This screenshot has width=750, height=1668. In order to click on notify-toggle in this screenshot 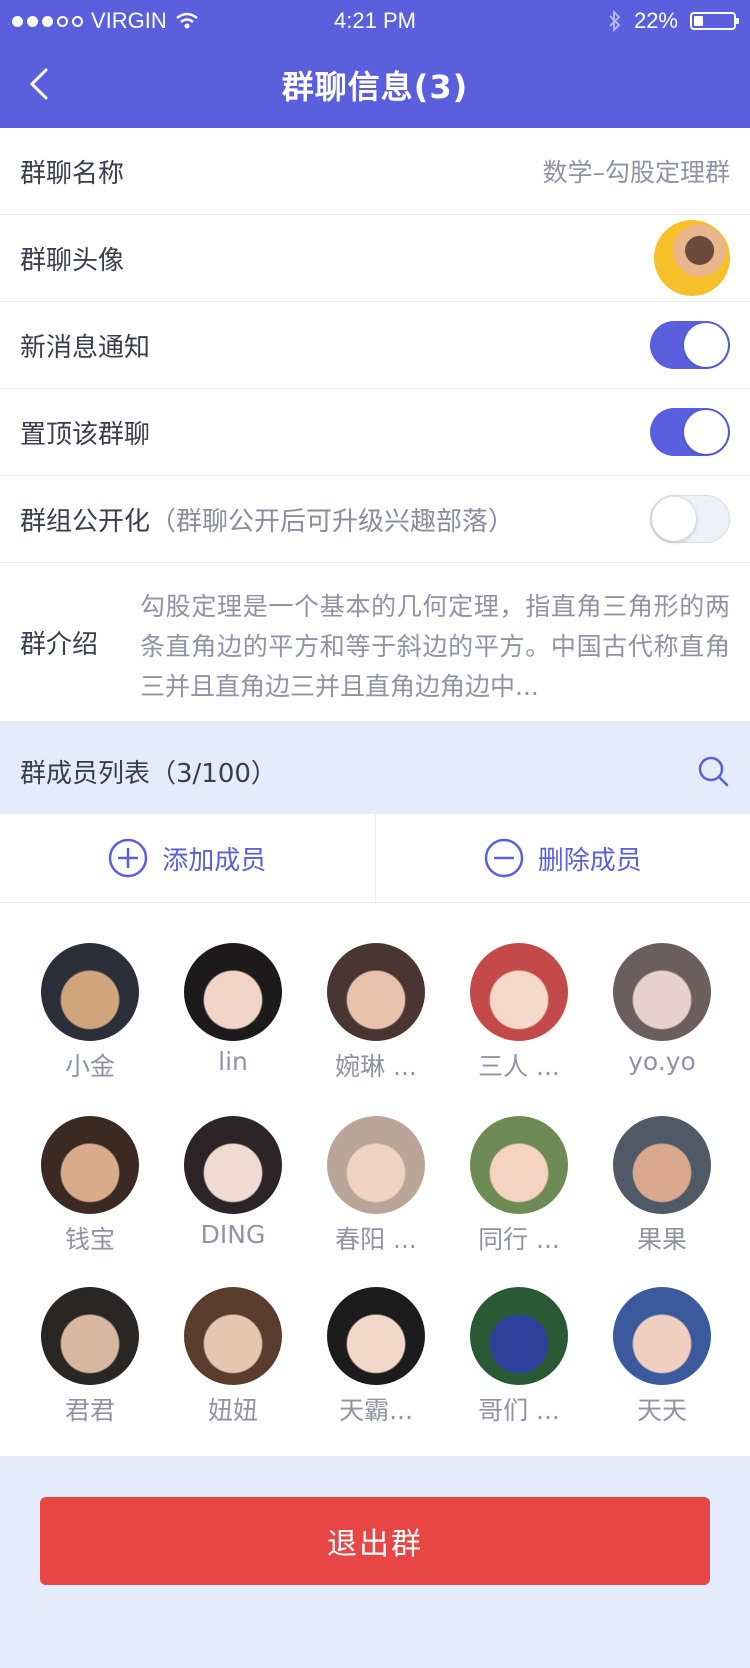, I will do `click(690, 345)`.